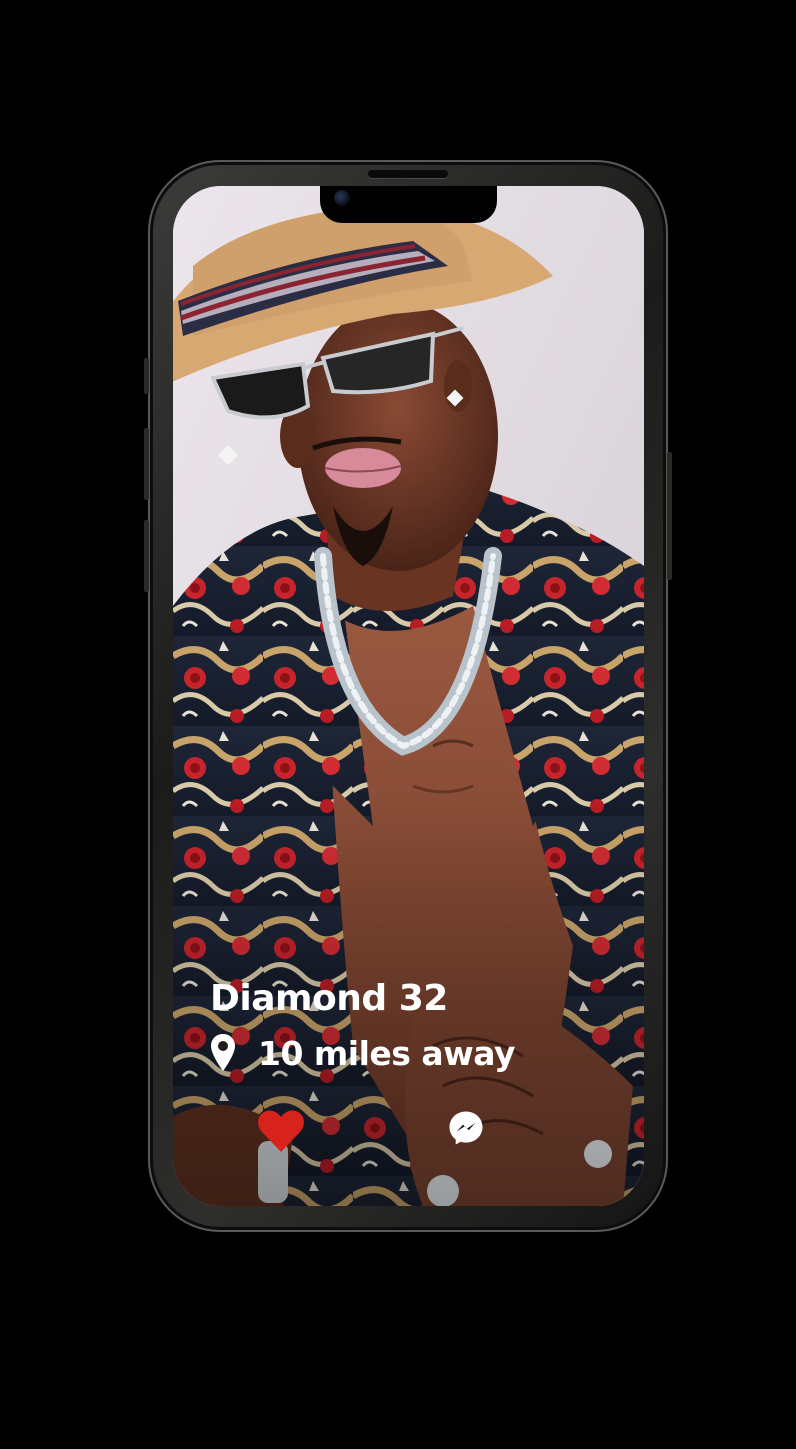 Image resolution: width=796 pixels, height=1449 pixels. I want to click on volume-down-button, so click(146, 556).